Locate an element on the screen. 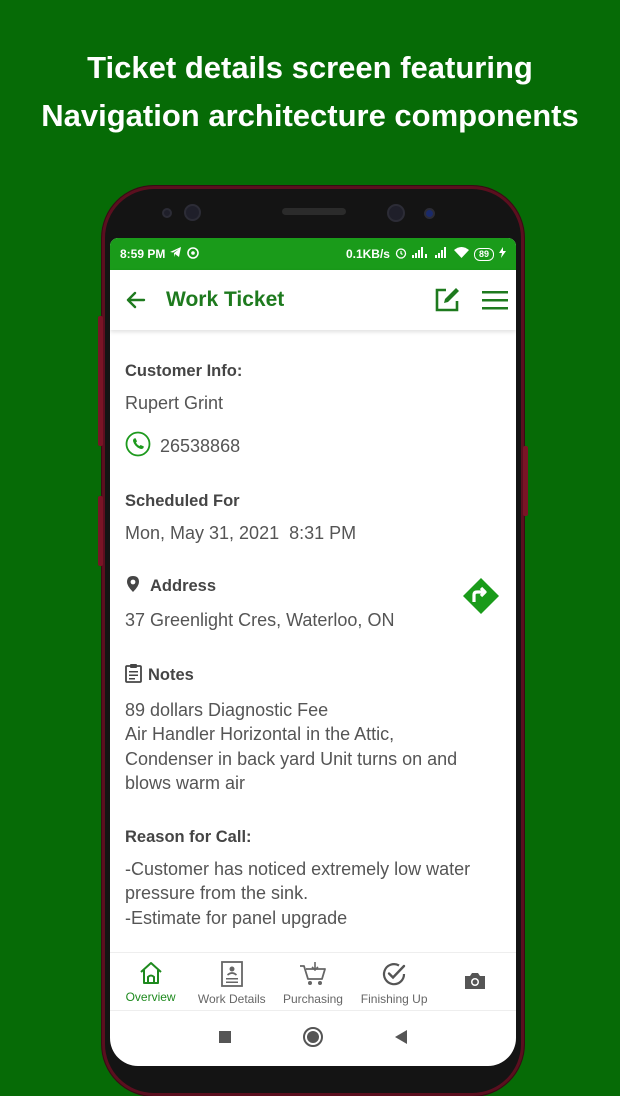 The image size is (620, 1096). notes-line: Condenser in back yard Unit turns on and is located at coordinates (291, 758).